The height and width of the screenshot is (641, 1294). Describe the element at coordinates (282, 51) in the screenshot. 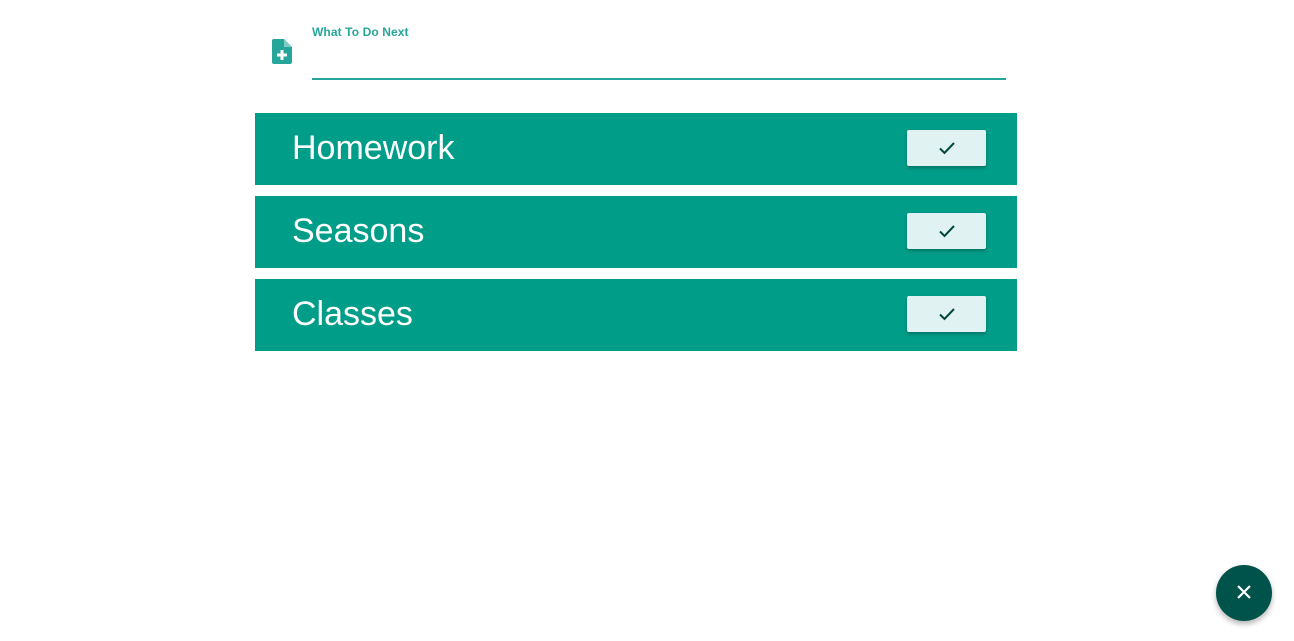

I see `note-add-icon` at that location.